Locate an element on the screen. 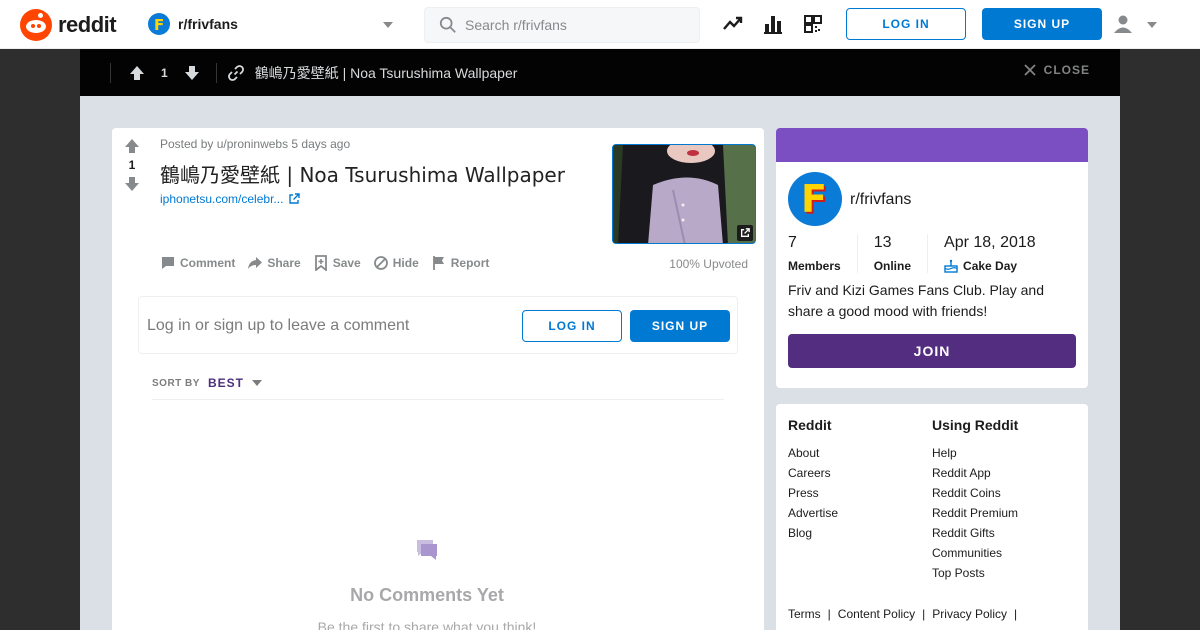 The height and width of the screenshot is (630, 1200). close-icon is located at coordinates (1030, 70).